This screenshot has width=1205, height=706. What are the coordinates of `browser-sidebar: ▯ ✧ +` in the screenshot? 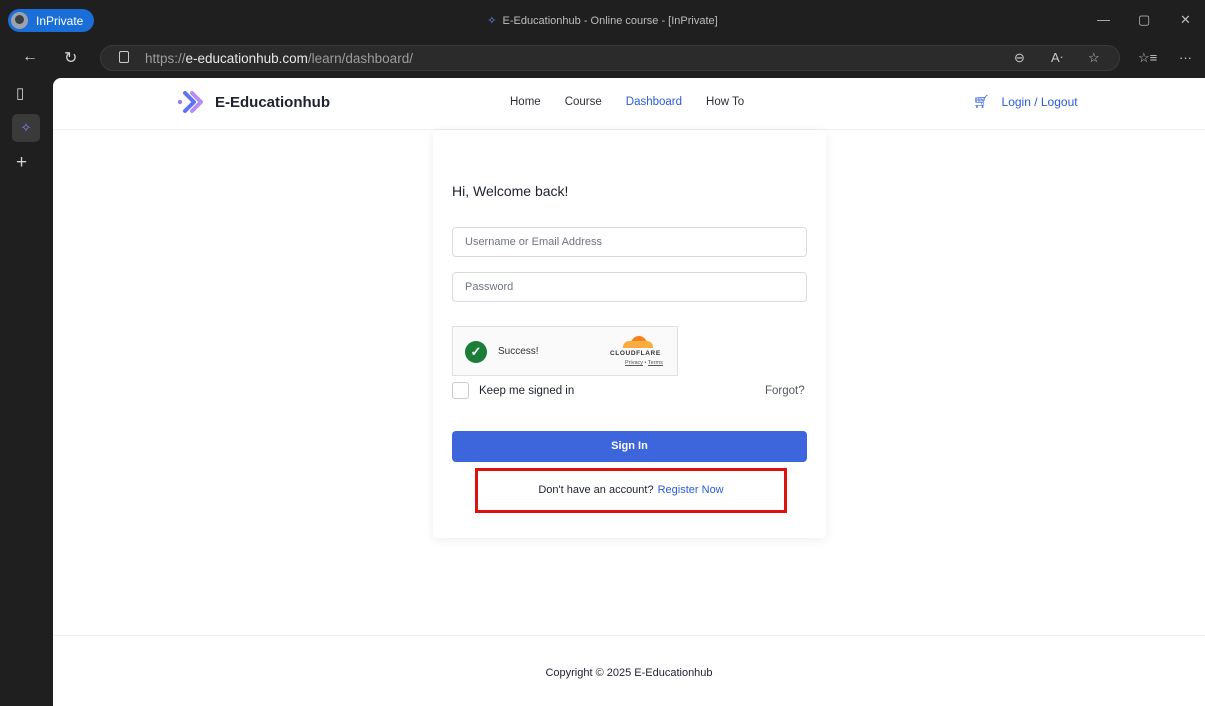 It's located at (26, 392).